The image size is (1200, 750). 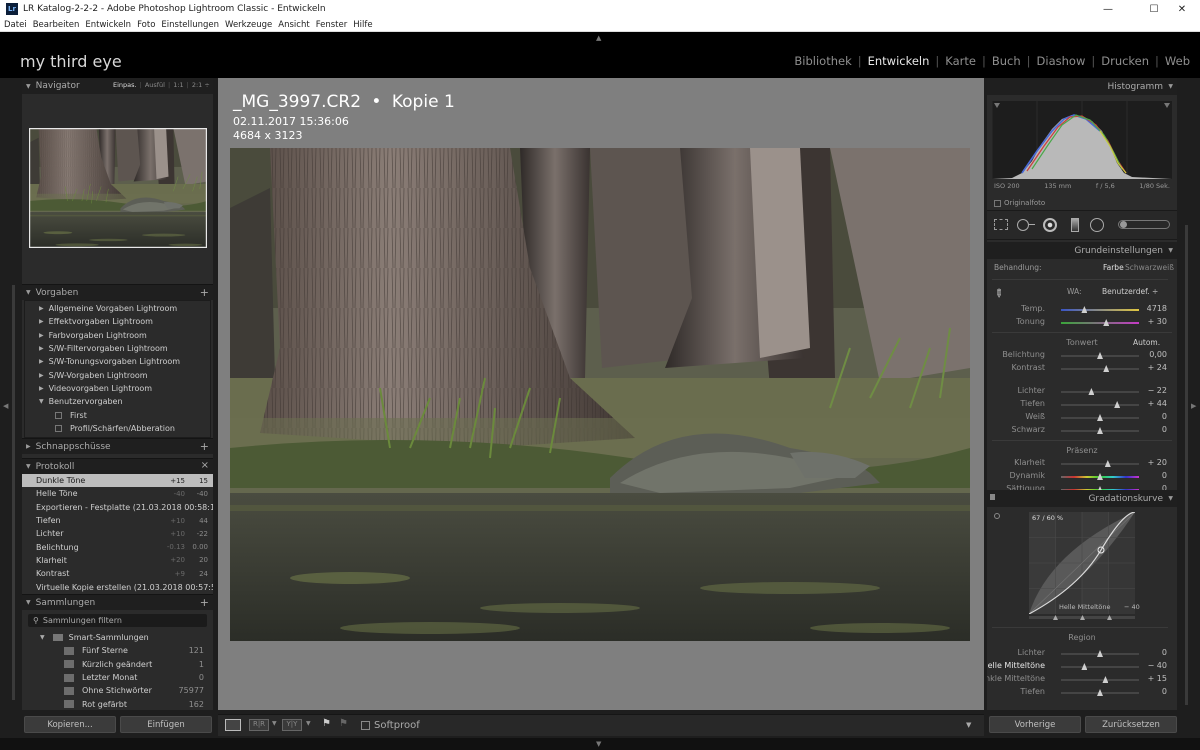 What do you see at coordinates (108, 25) in the screenshot?
I see `menu-entwickeln: Entwickeln` at bounding box center [108, 25].